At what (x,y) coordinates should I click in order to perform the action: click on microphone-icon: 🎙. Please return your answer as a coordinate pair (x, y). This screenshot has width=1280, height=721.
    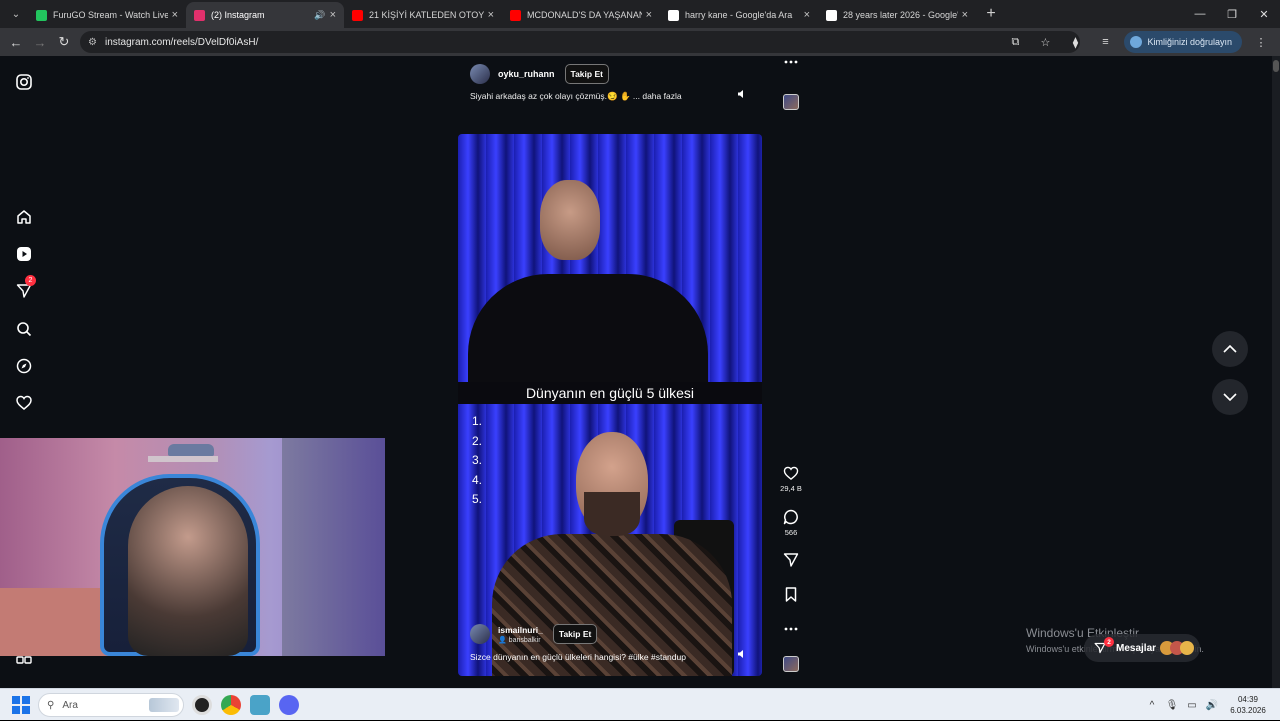
    Looking at the image, I should click on (1172, 705).